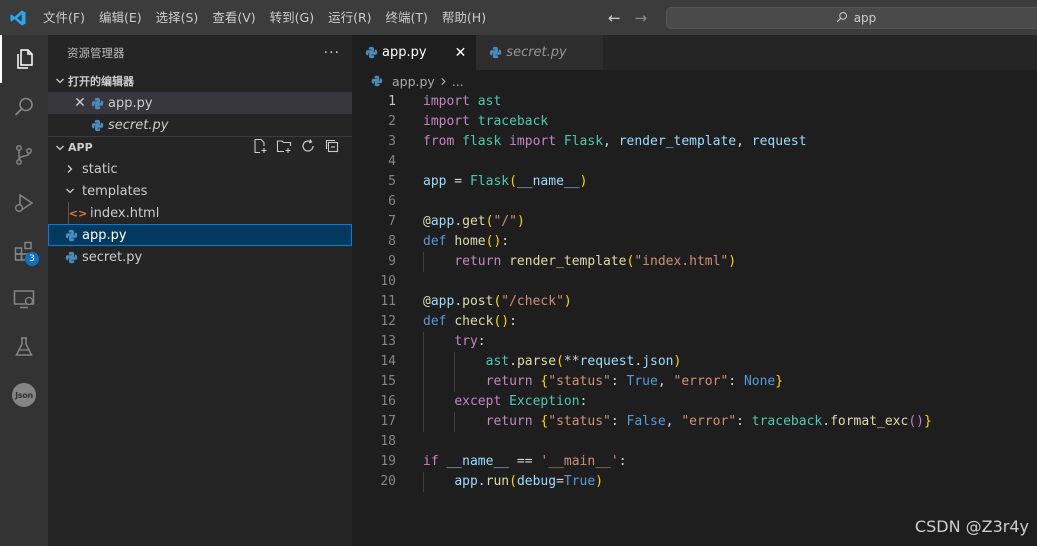 Image resolution: width=1037 pixels, height=546 pixels. What do you see at coordinates (392, 141) in the screenshot?
I see `line-number: 3` at bounding box center [392, 141].